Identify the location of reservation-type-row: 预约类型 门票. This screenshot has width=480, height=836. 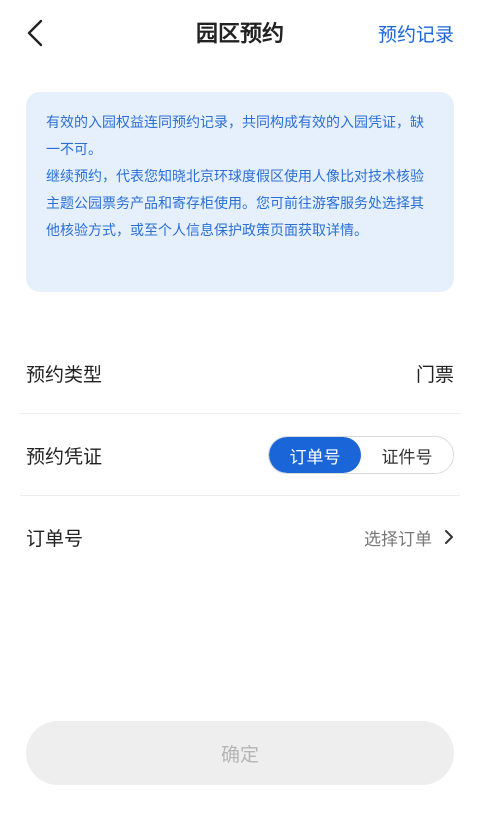
(240, 373).